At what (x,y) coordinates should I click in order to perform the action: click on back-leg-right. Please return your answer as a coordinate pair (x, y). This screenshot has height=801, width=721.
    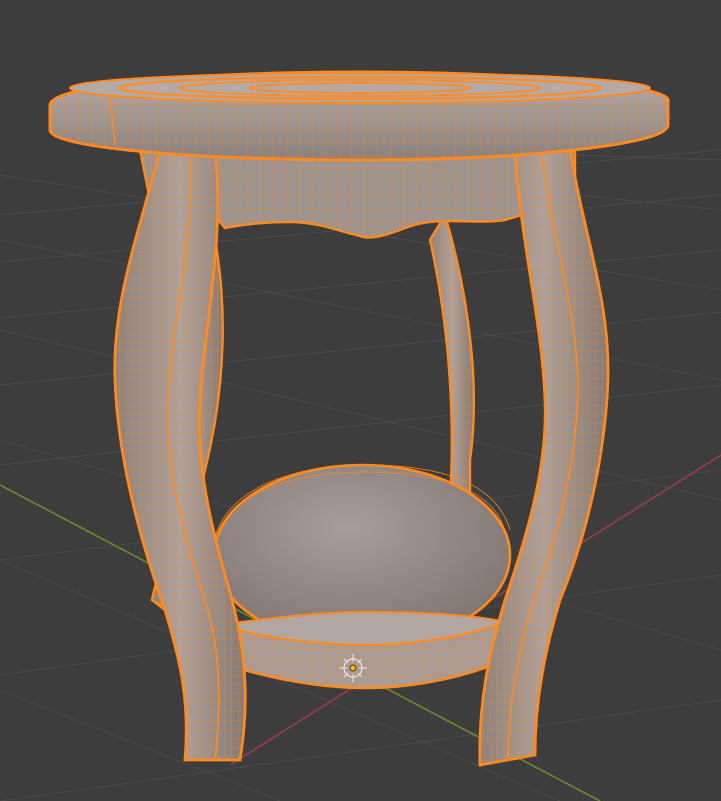
    Looking at the image, I should click on (452, 357).